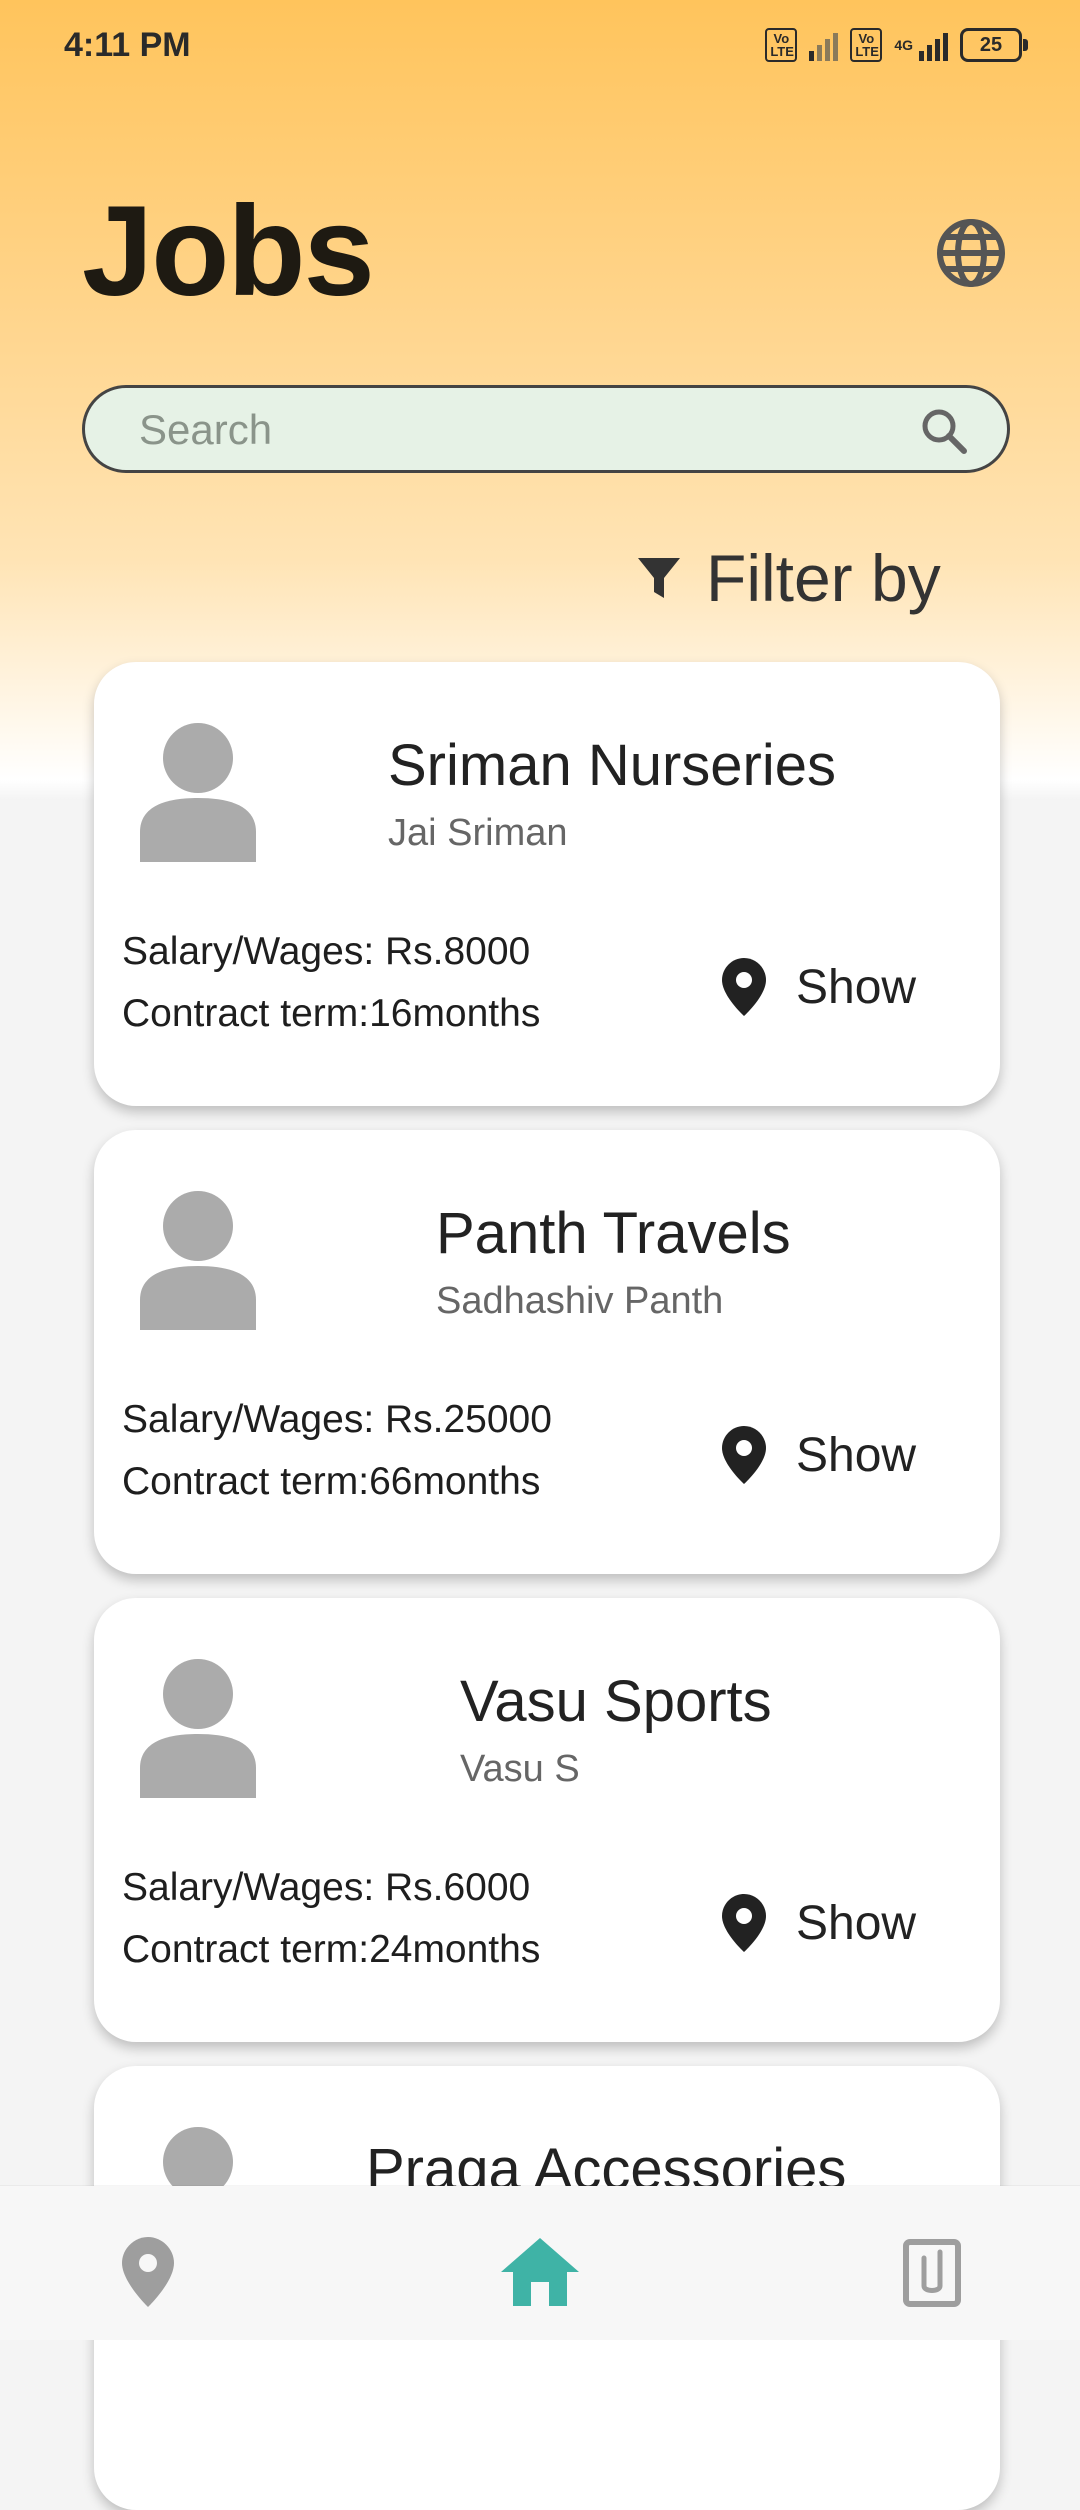 This screenshot has width=1080, height=2510. What do you see at coordinates (823, 578) in the screenshot?
I see `filter-label: Filter by` at bounding box center [823, 578].